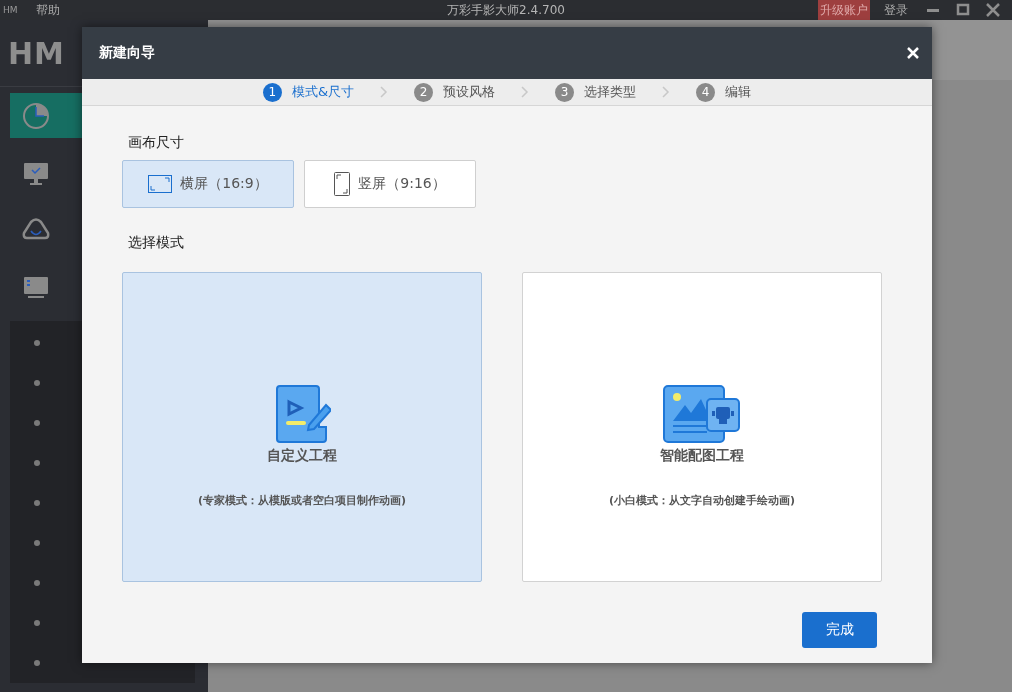 This screenshot has width=1012, height=692. Describe the element at coordinates (156, 243) in the screenshot. I see `section-label: 选择模式` at that location.